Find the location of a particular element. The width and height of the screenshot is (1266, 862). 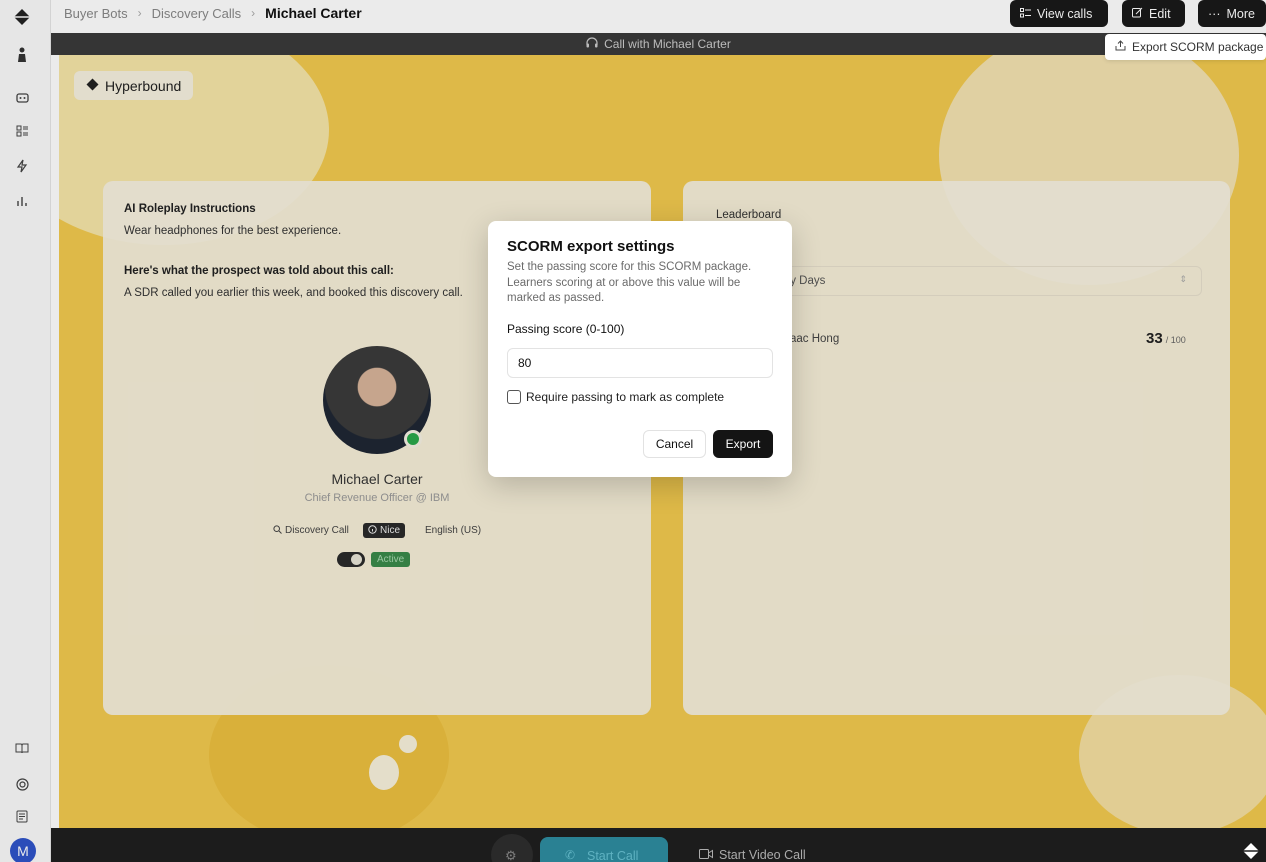

export-button: Export is located at coordinates (743, 444).